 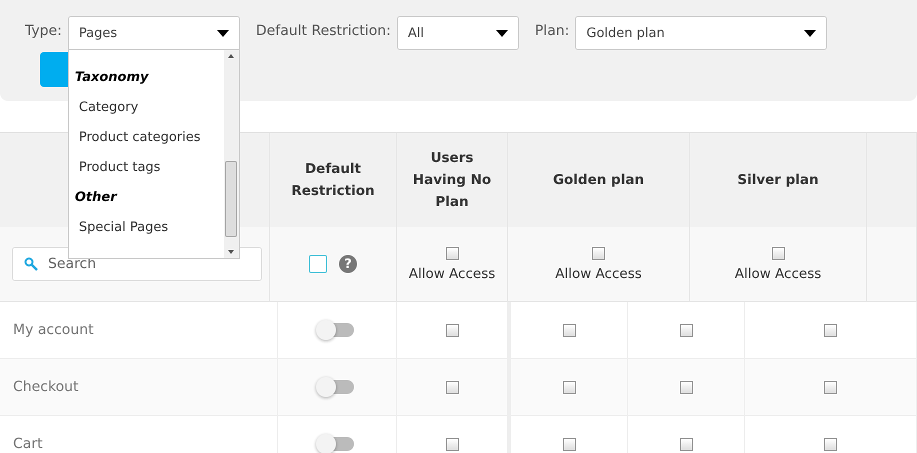 I want to click on dropdown-option: Product tags, so click(x=146, y=167).